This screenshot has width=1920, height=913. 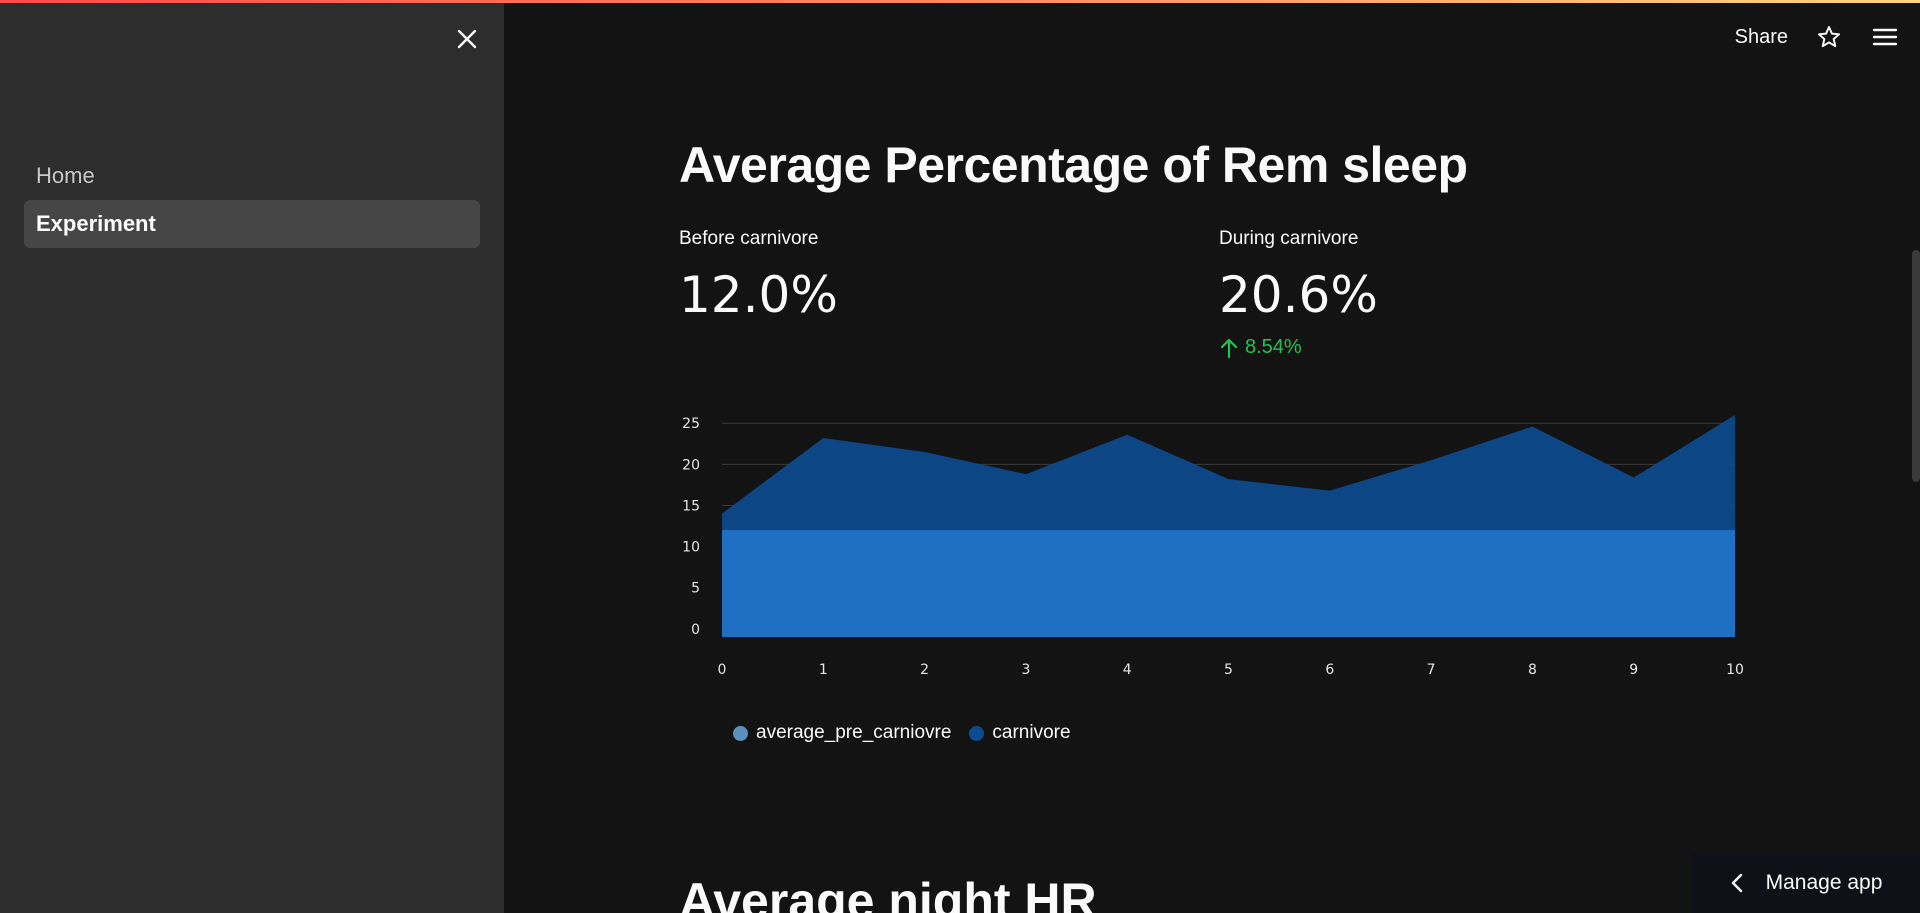 What do you see at coordinates (1761, 37) in the screenshot?
I see `share-button: Share` at bounding box center [1761, 37].